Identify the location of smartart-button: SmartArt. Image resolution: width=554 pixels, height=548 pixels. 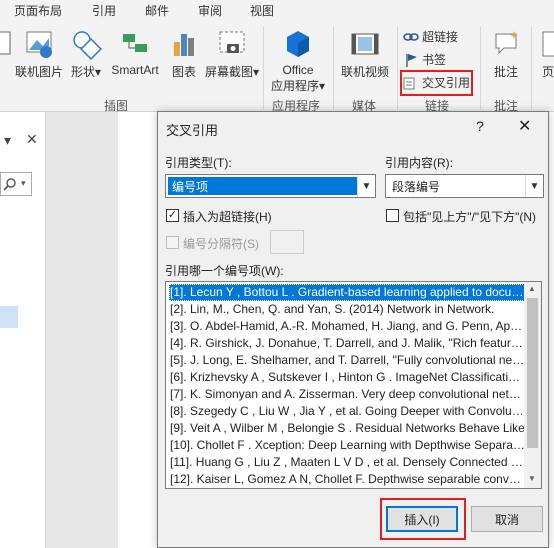
(135, 52).